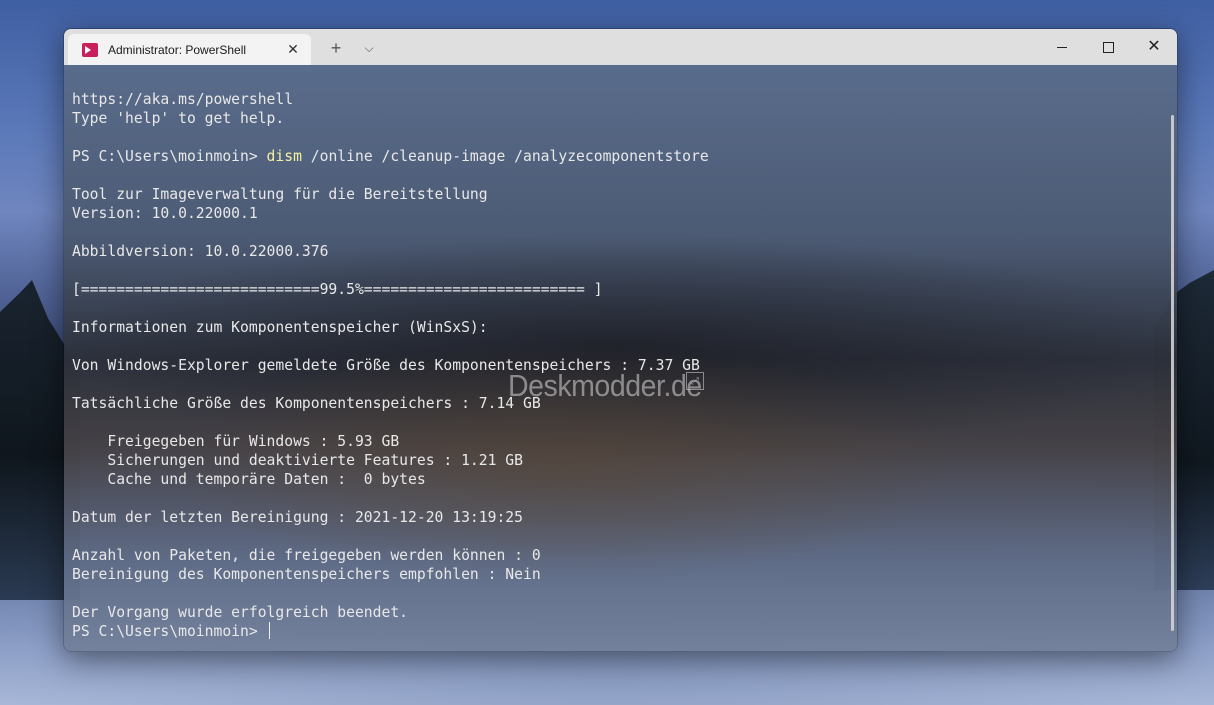  I want to click on maximize-icon, so click(1108, 47).